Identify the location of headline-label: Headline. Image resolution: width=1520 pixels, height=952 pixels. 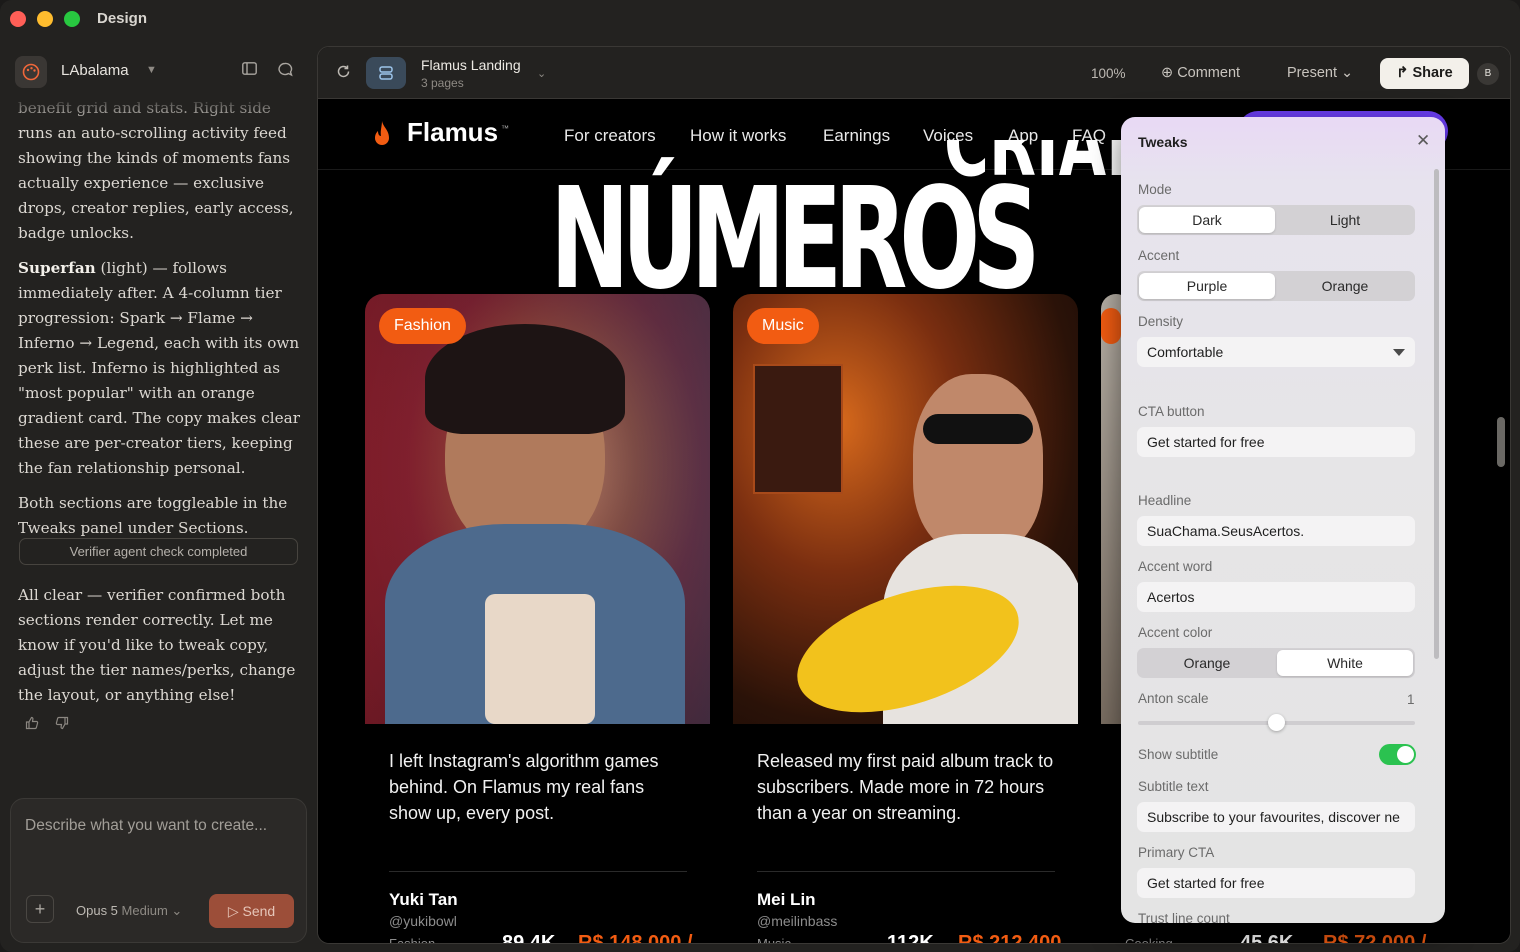
(1165, 500).